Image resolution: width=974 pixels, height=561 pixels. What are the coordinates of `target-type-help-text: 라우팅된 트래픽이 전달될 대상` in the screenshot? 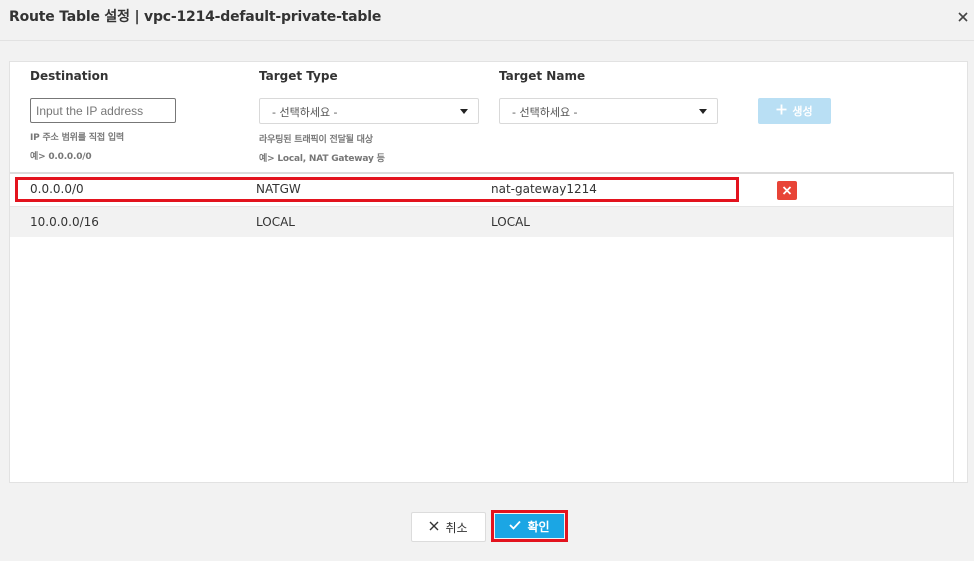 It's located at (316, 140).